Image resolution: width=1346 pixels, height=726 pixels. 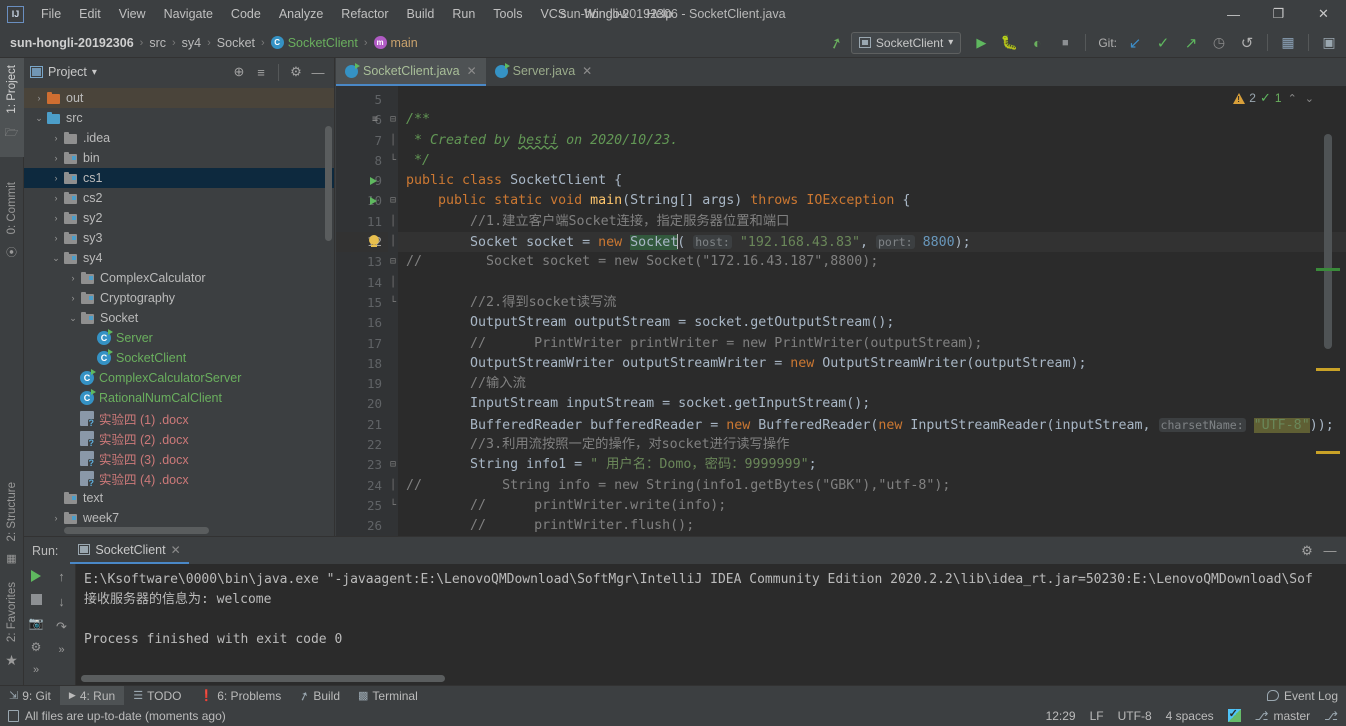 What do you see at coordinates (36, 599) in the screenshot?
I see `stop-icon` at bounding box center [36, 599].